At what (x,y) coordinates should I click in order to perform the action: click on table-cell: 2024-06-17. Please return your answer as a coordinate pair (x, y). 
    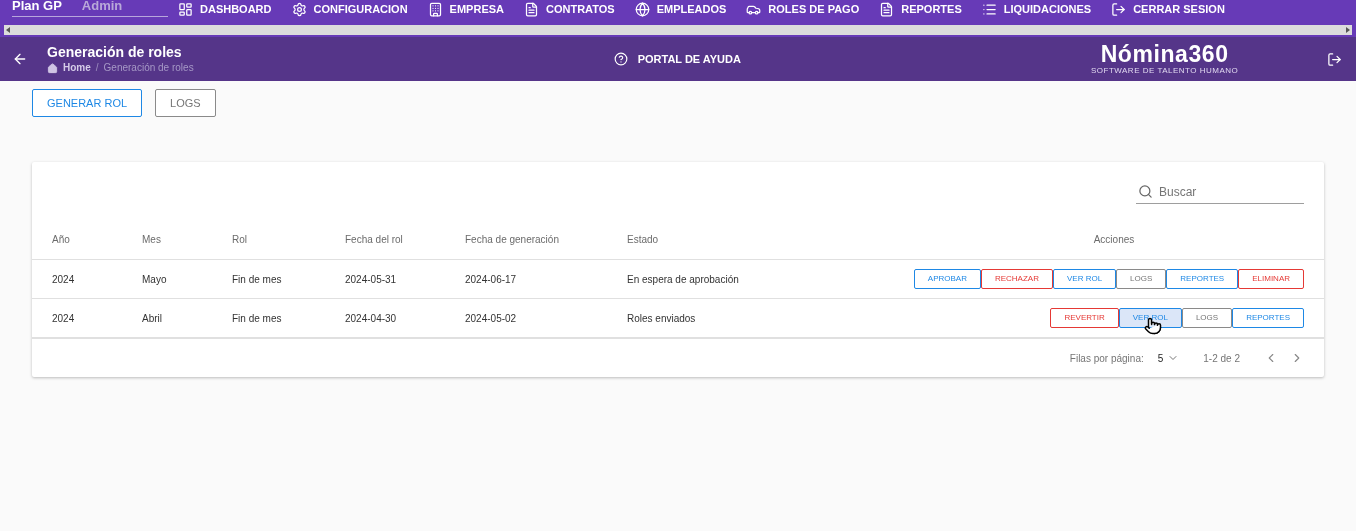
    Looking at the image, I should click on (491, 279).